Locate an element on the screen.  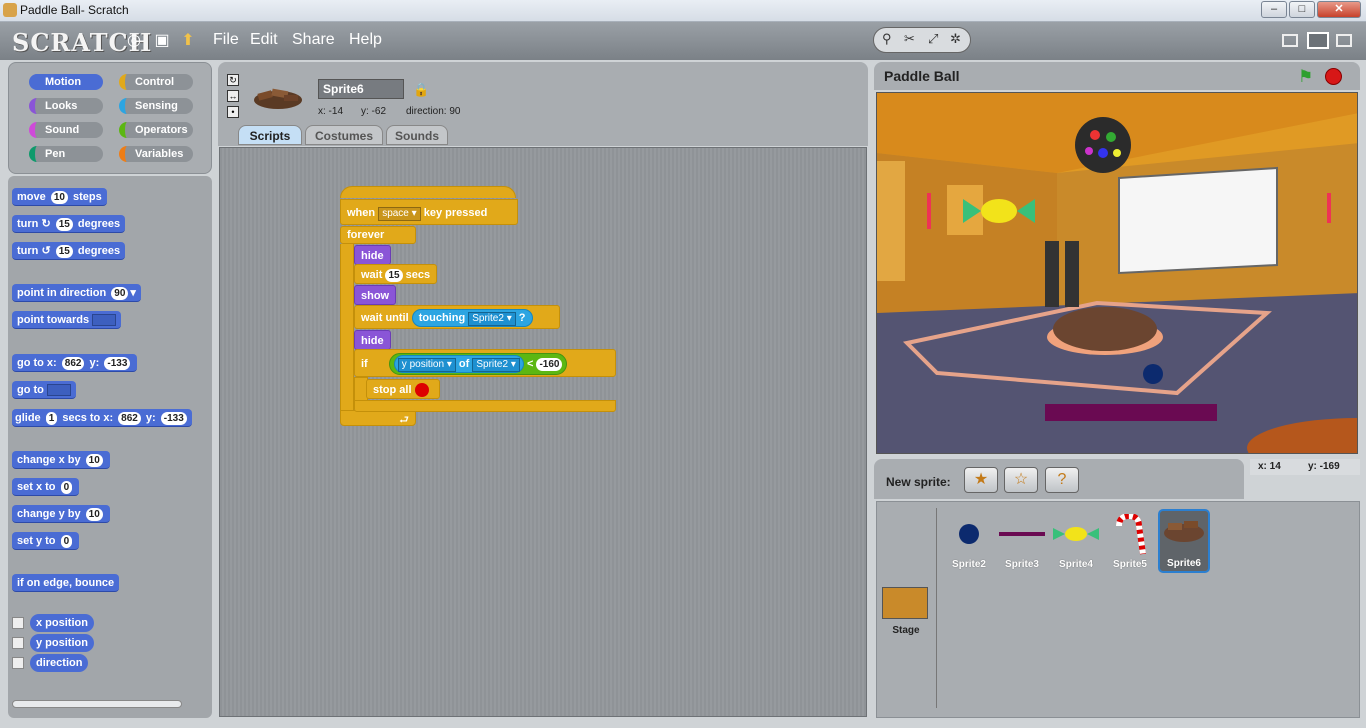
direction-checkbox is located at coordinates (18, 663).